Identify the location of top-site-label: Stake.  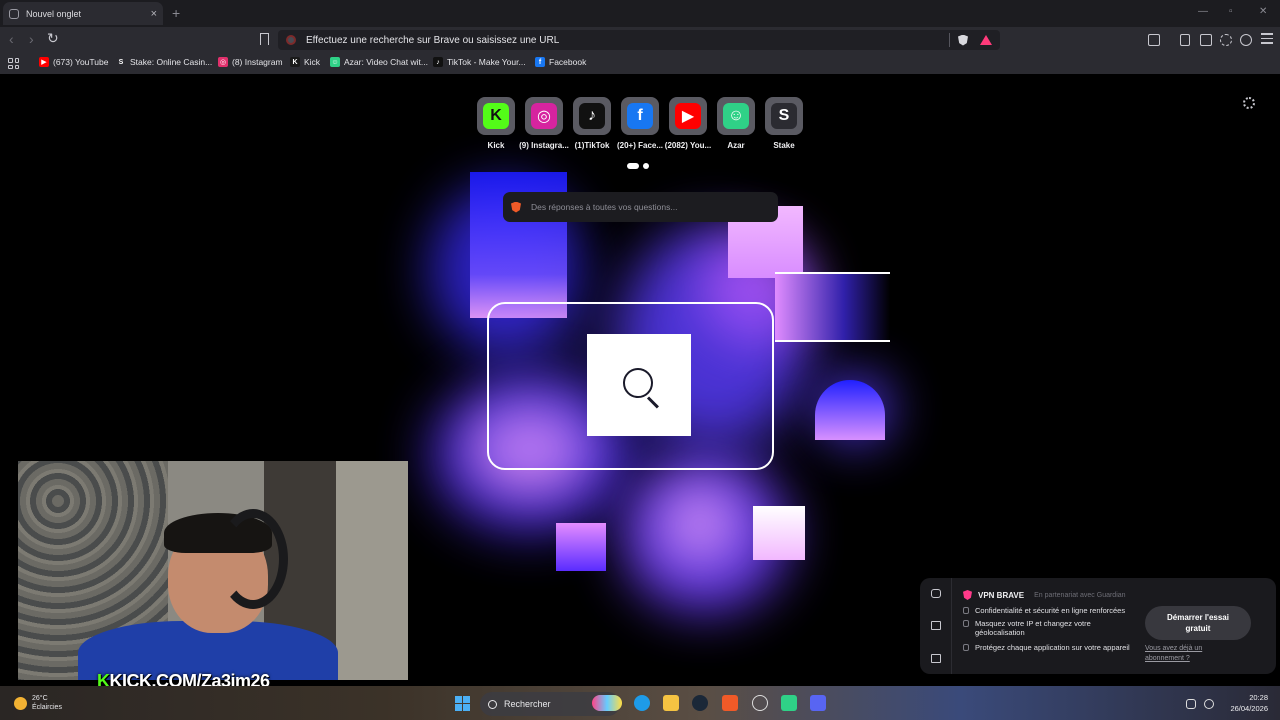
(784, 145).